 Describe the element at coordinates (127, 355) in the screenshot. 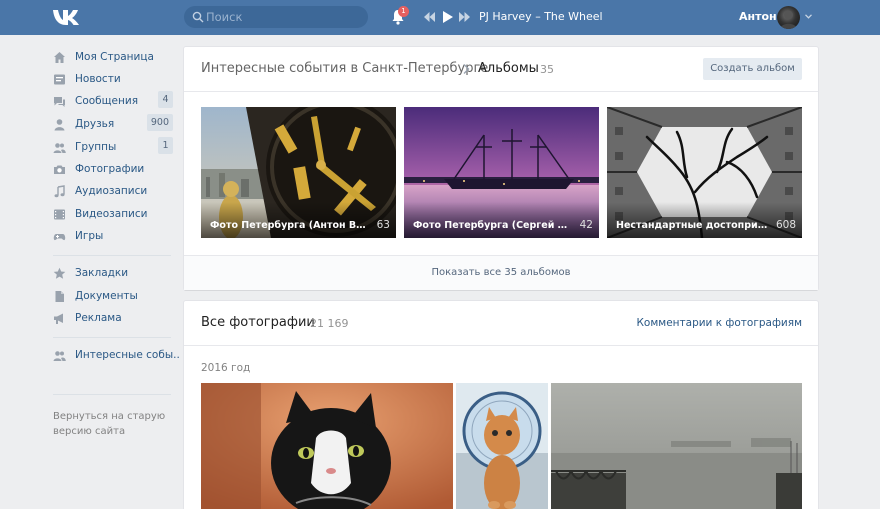

I see `sidebar-item-label: Интересные собы..` at that location.